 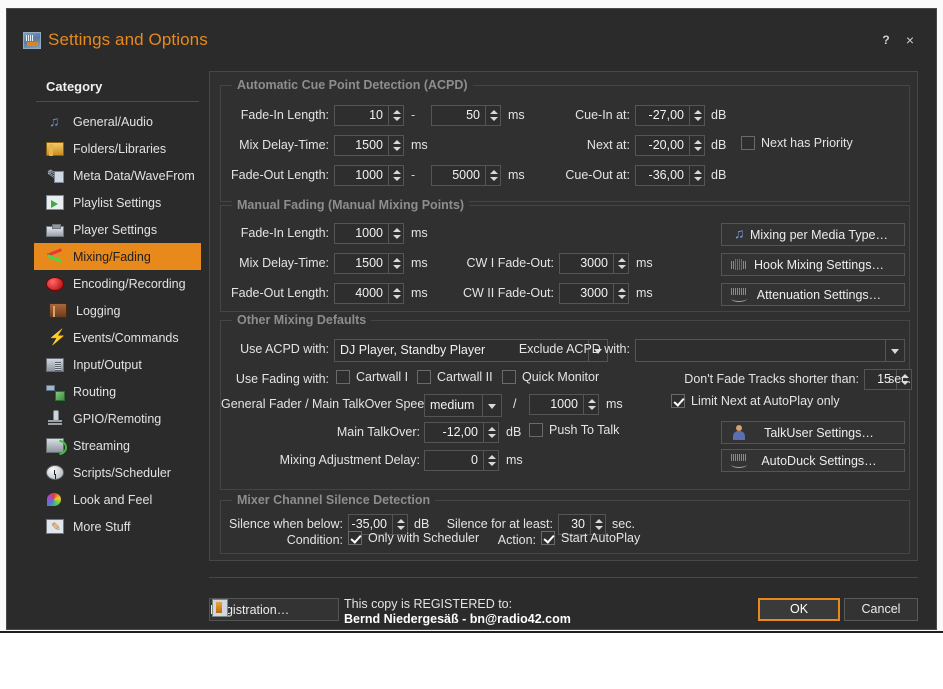 What do you see at coordinates (797, 143) in the screenshot?
I see `checkbox-next-has-priority: Next has Priority` at bounding box center [797, 143].